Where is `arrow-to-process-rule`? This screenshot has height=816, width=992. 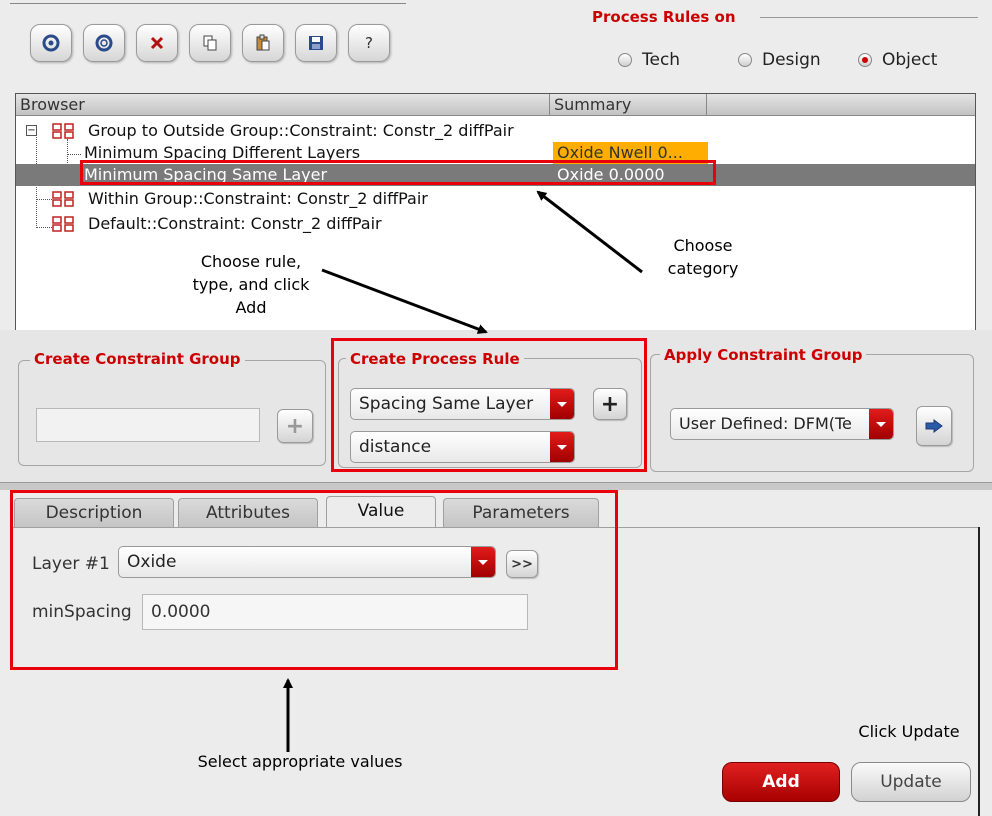
arrow-to-process-rule is located at coordinates (404, 301).